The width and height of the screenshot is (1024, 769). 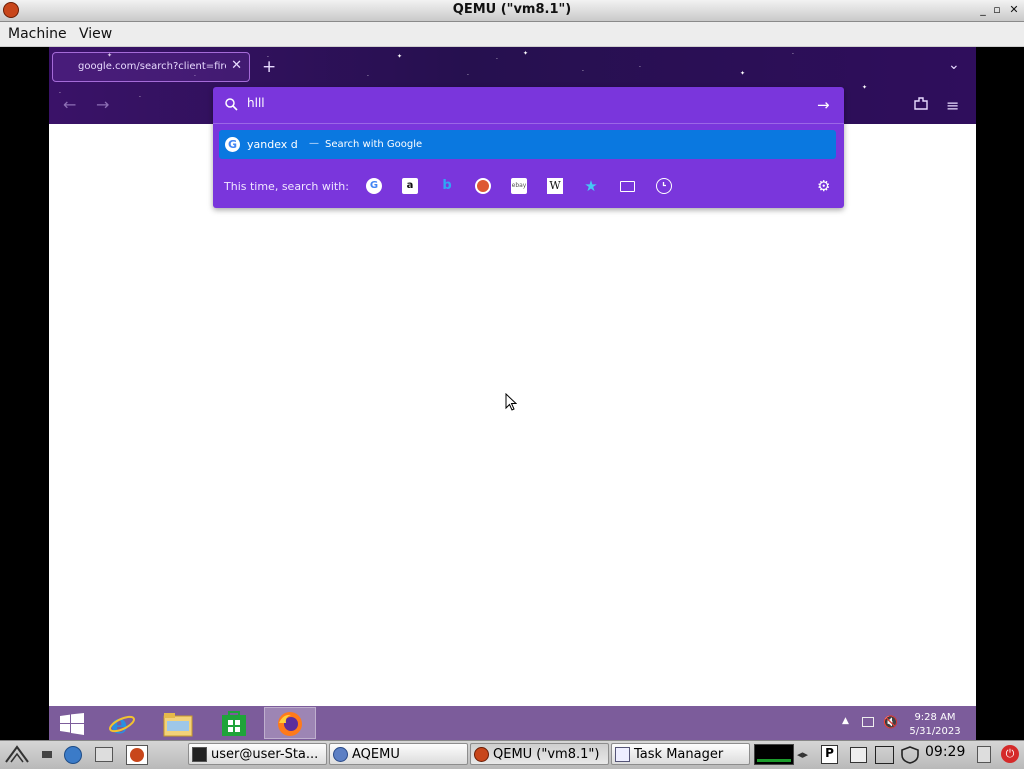 I want to click on bing-icon: b, so click(x=447, y=186).